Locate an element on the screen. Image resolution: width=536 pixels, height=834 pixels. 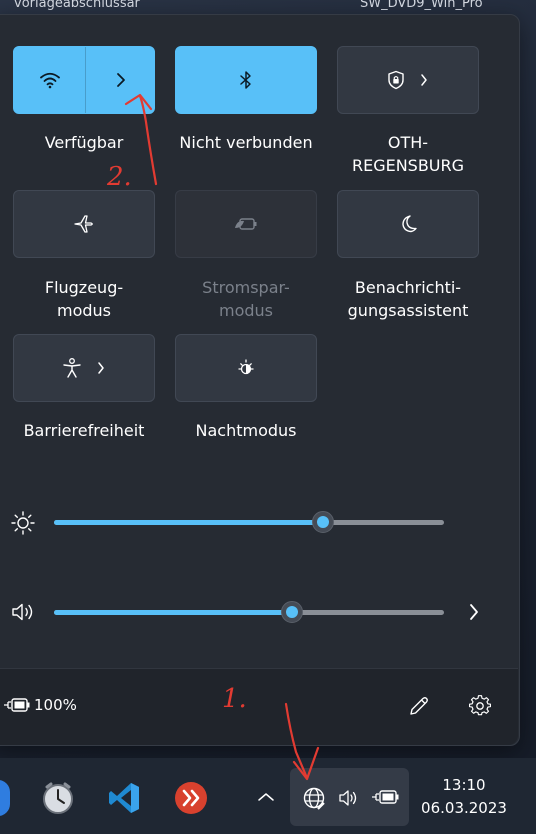
volume-slider is located at coordinates (249, 612).